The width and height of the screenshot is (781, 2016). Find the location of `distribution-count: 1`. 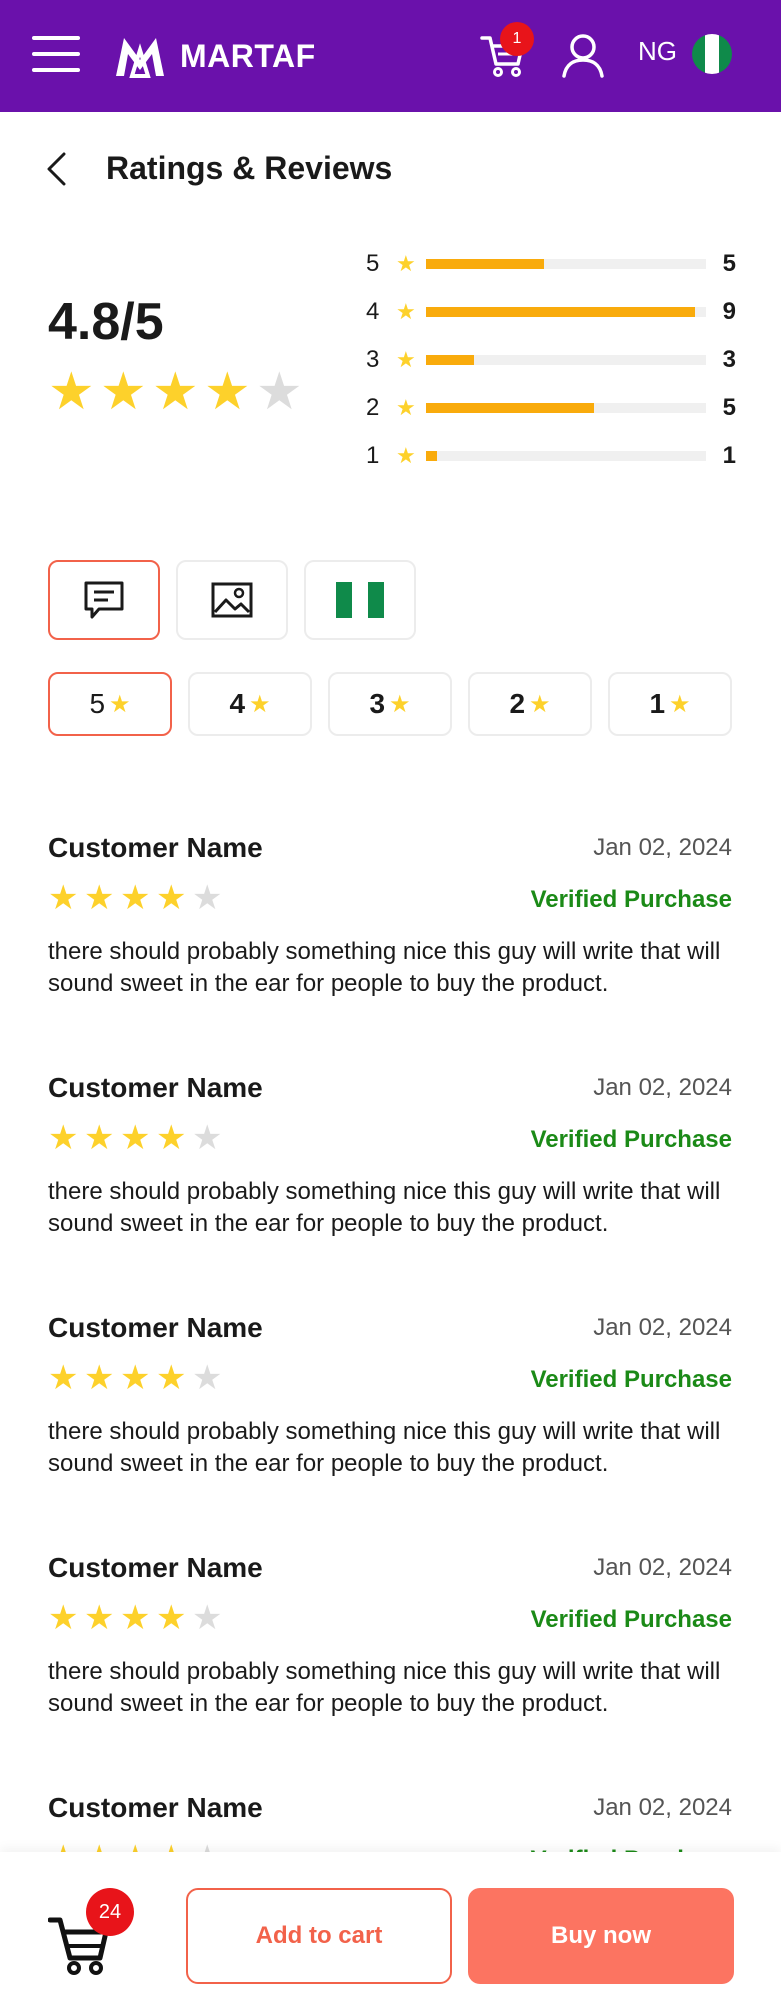

distribution-count: 1 is located at coordinates (729, 455).